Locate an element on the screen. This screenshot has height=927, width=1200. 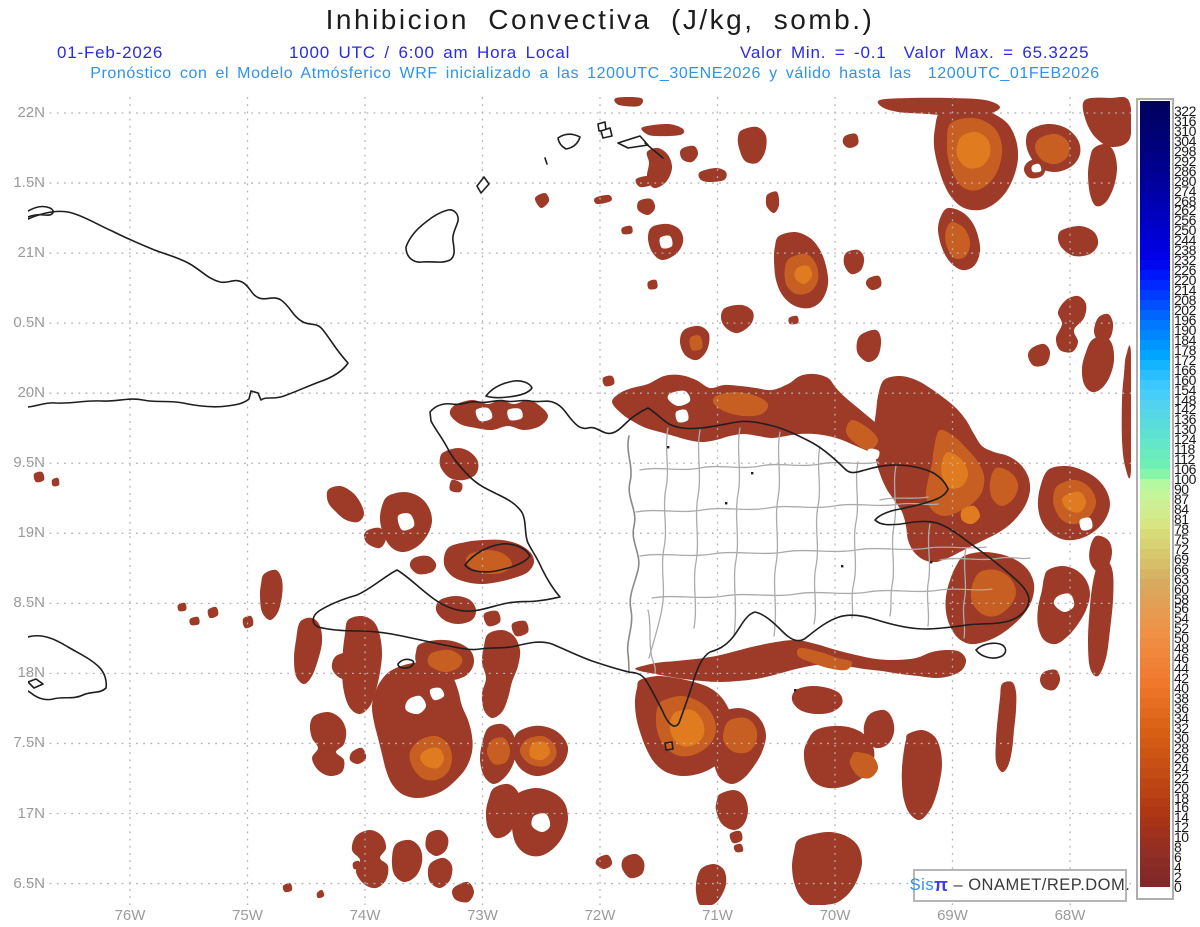
attribution-box: Sis π – ONAMET/REP.DOM. is located at coordinates (1020, 885).